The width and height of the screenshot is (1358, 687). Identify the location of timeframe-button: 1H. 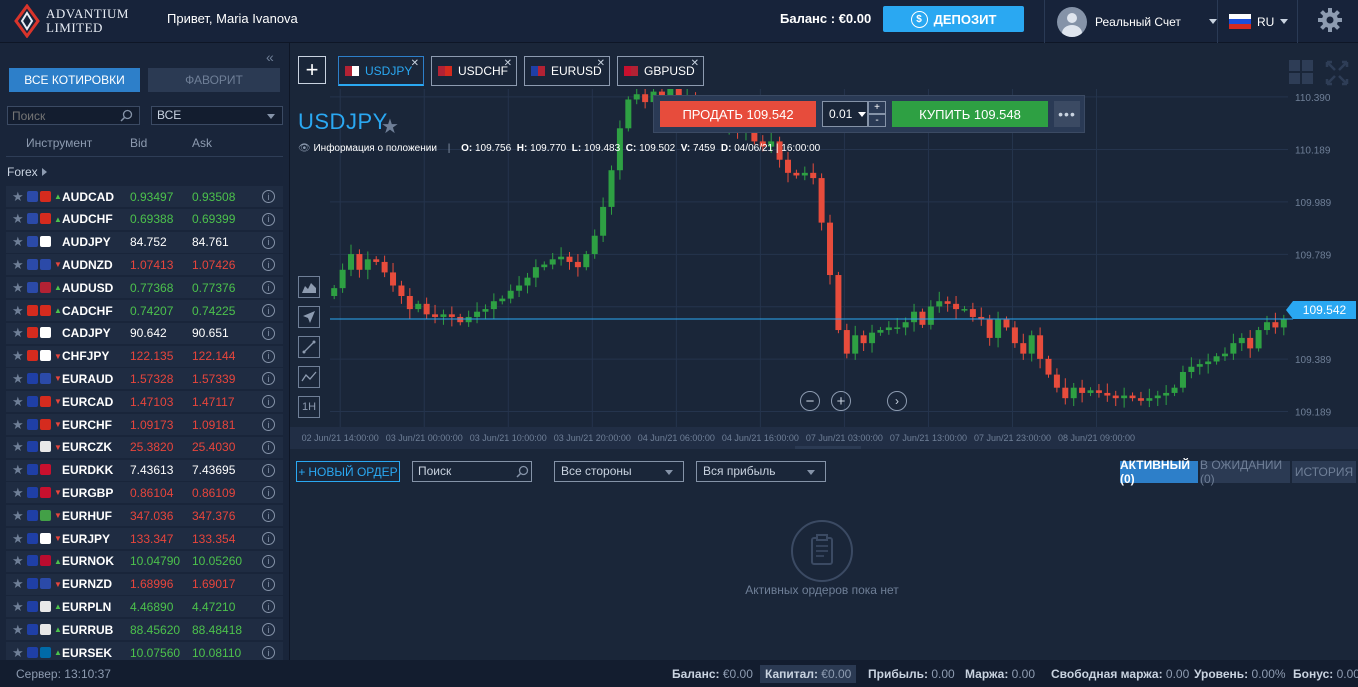
(309, 407).